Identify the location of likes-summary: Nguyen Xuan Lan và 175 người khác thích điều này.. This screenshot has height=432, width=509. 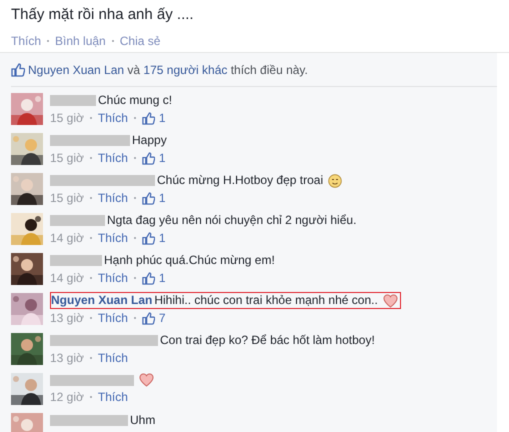
(168, 69).